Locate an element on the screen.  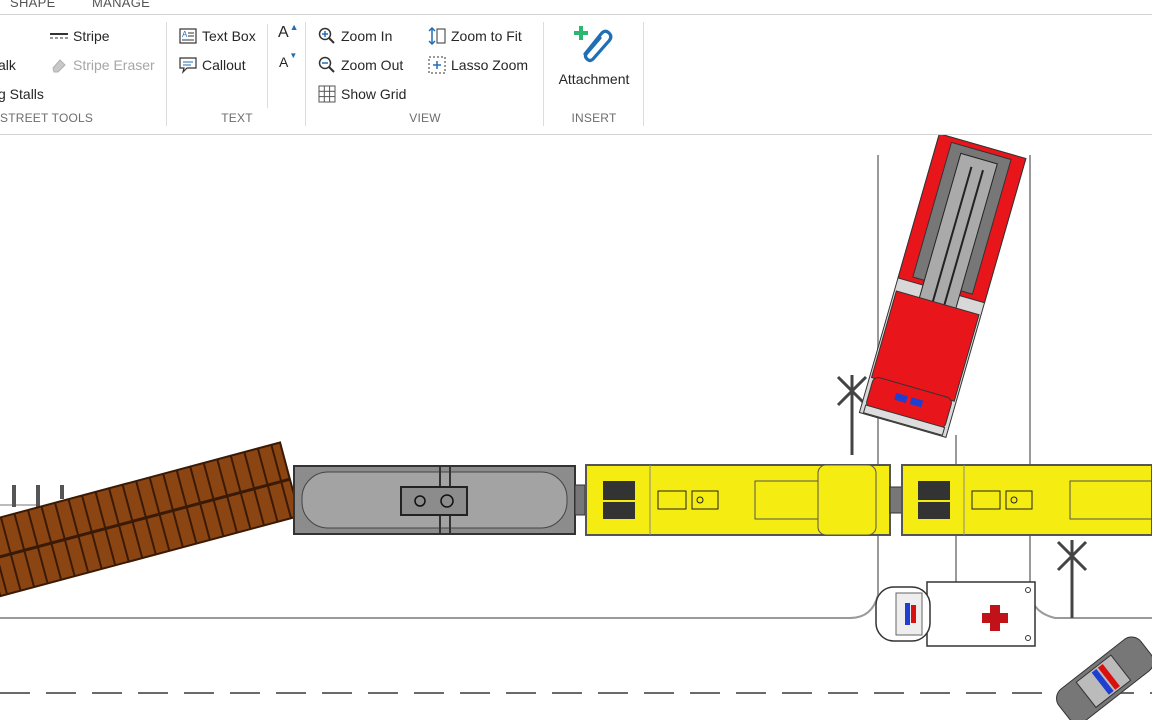
zoom-in-button: Zoom In is located at coordinates (355, 36).